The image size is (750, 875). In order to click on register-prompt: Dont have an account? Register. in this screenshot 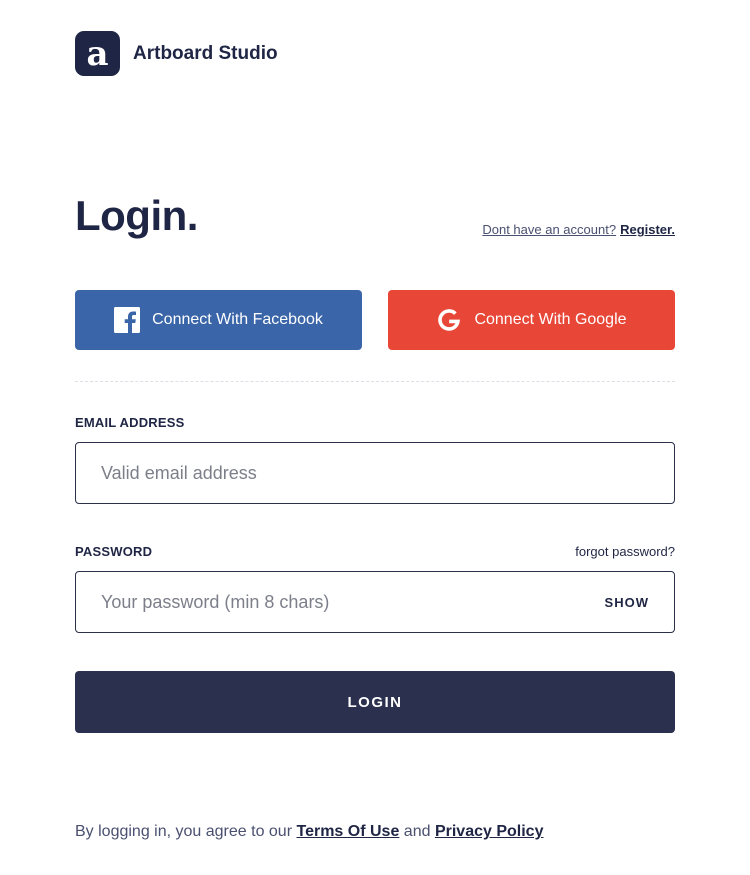, I will do `click(578, 229)`.